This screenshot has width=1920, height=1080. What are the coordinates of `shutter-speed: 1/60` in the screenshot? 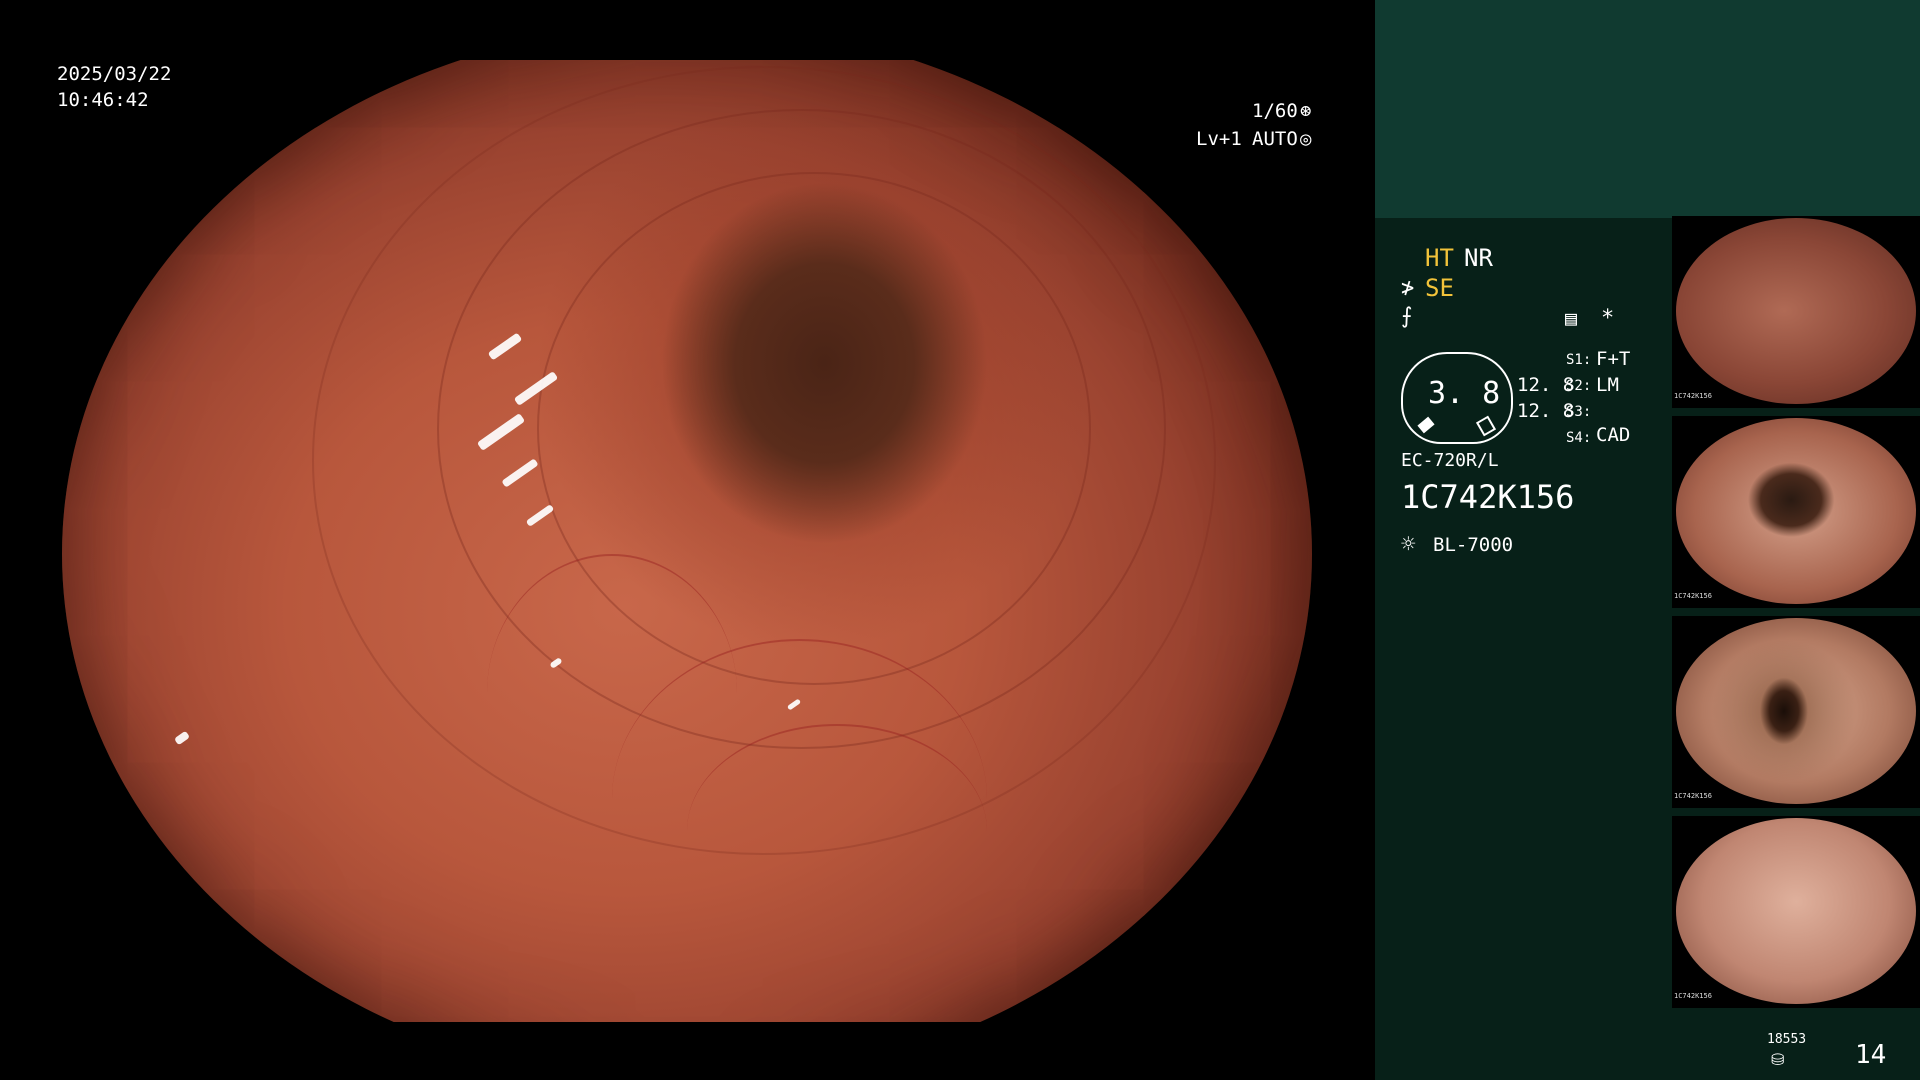 It's located at (1275, 111).